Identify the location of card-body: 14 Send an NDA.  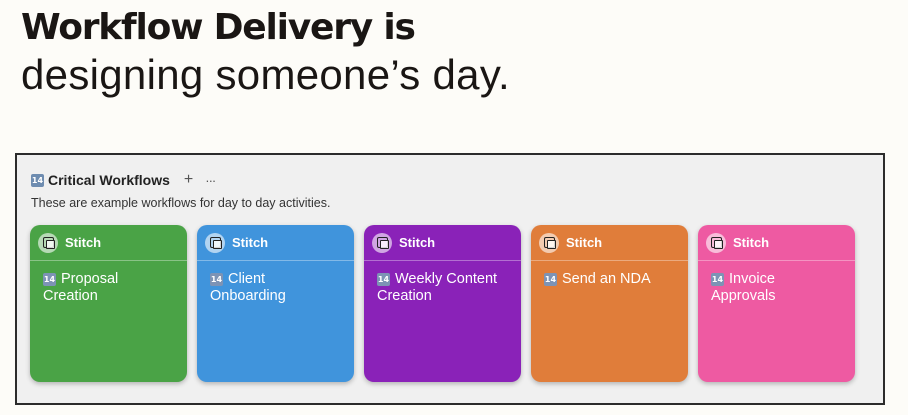
(609, 274).